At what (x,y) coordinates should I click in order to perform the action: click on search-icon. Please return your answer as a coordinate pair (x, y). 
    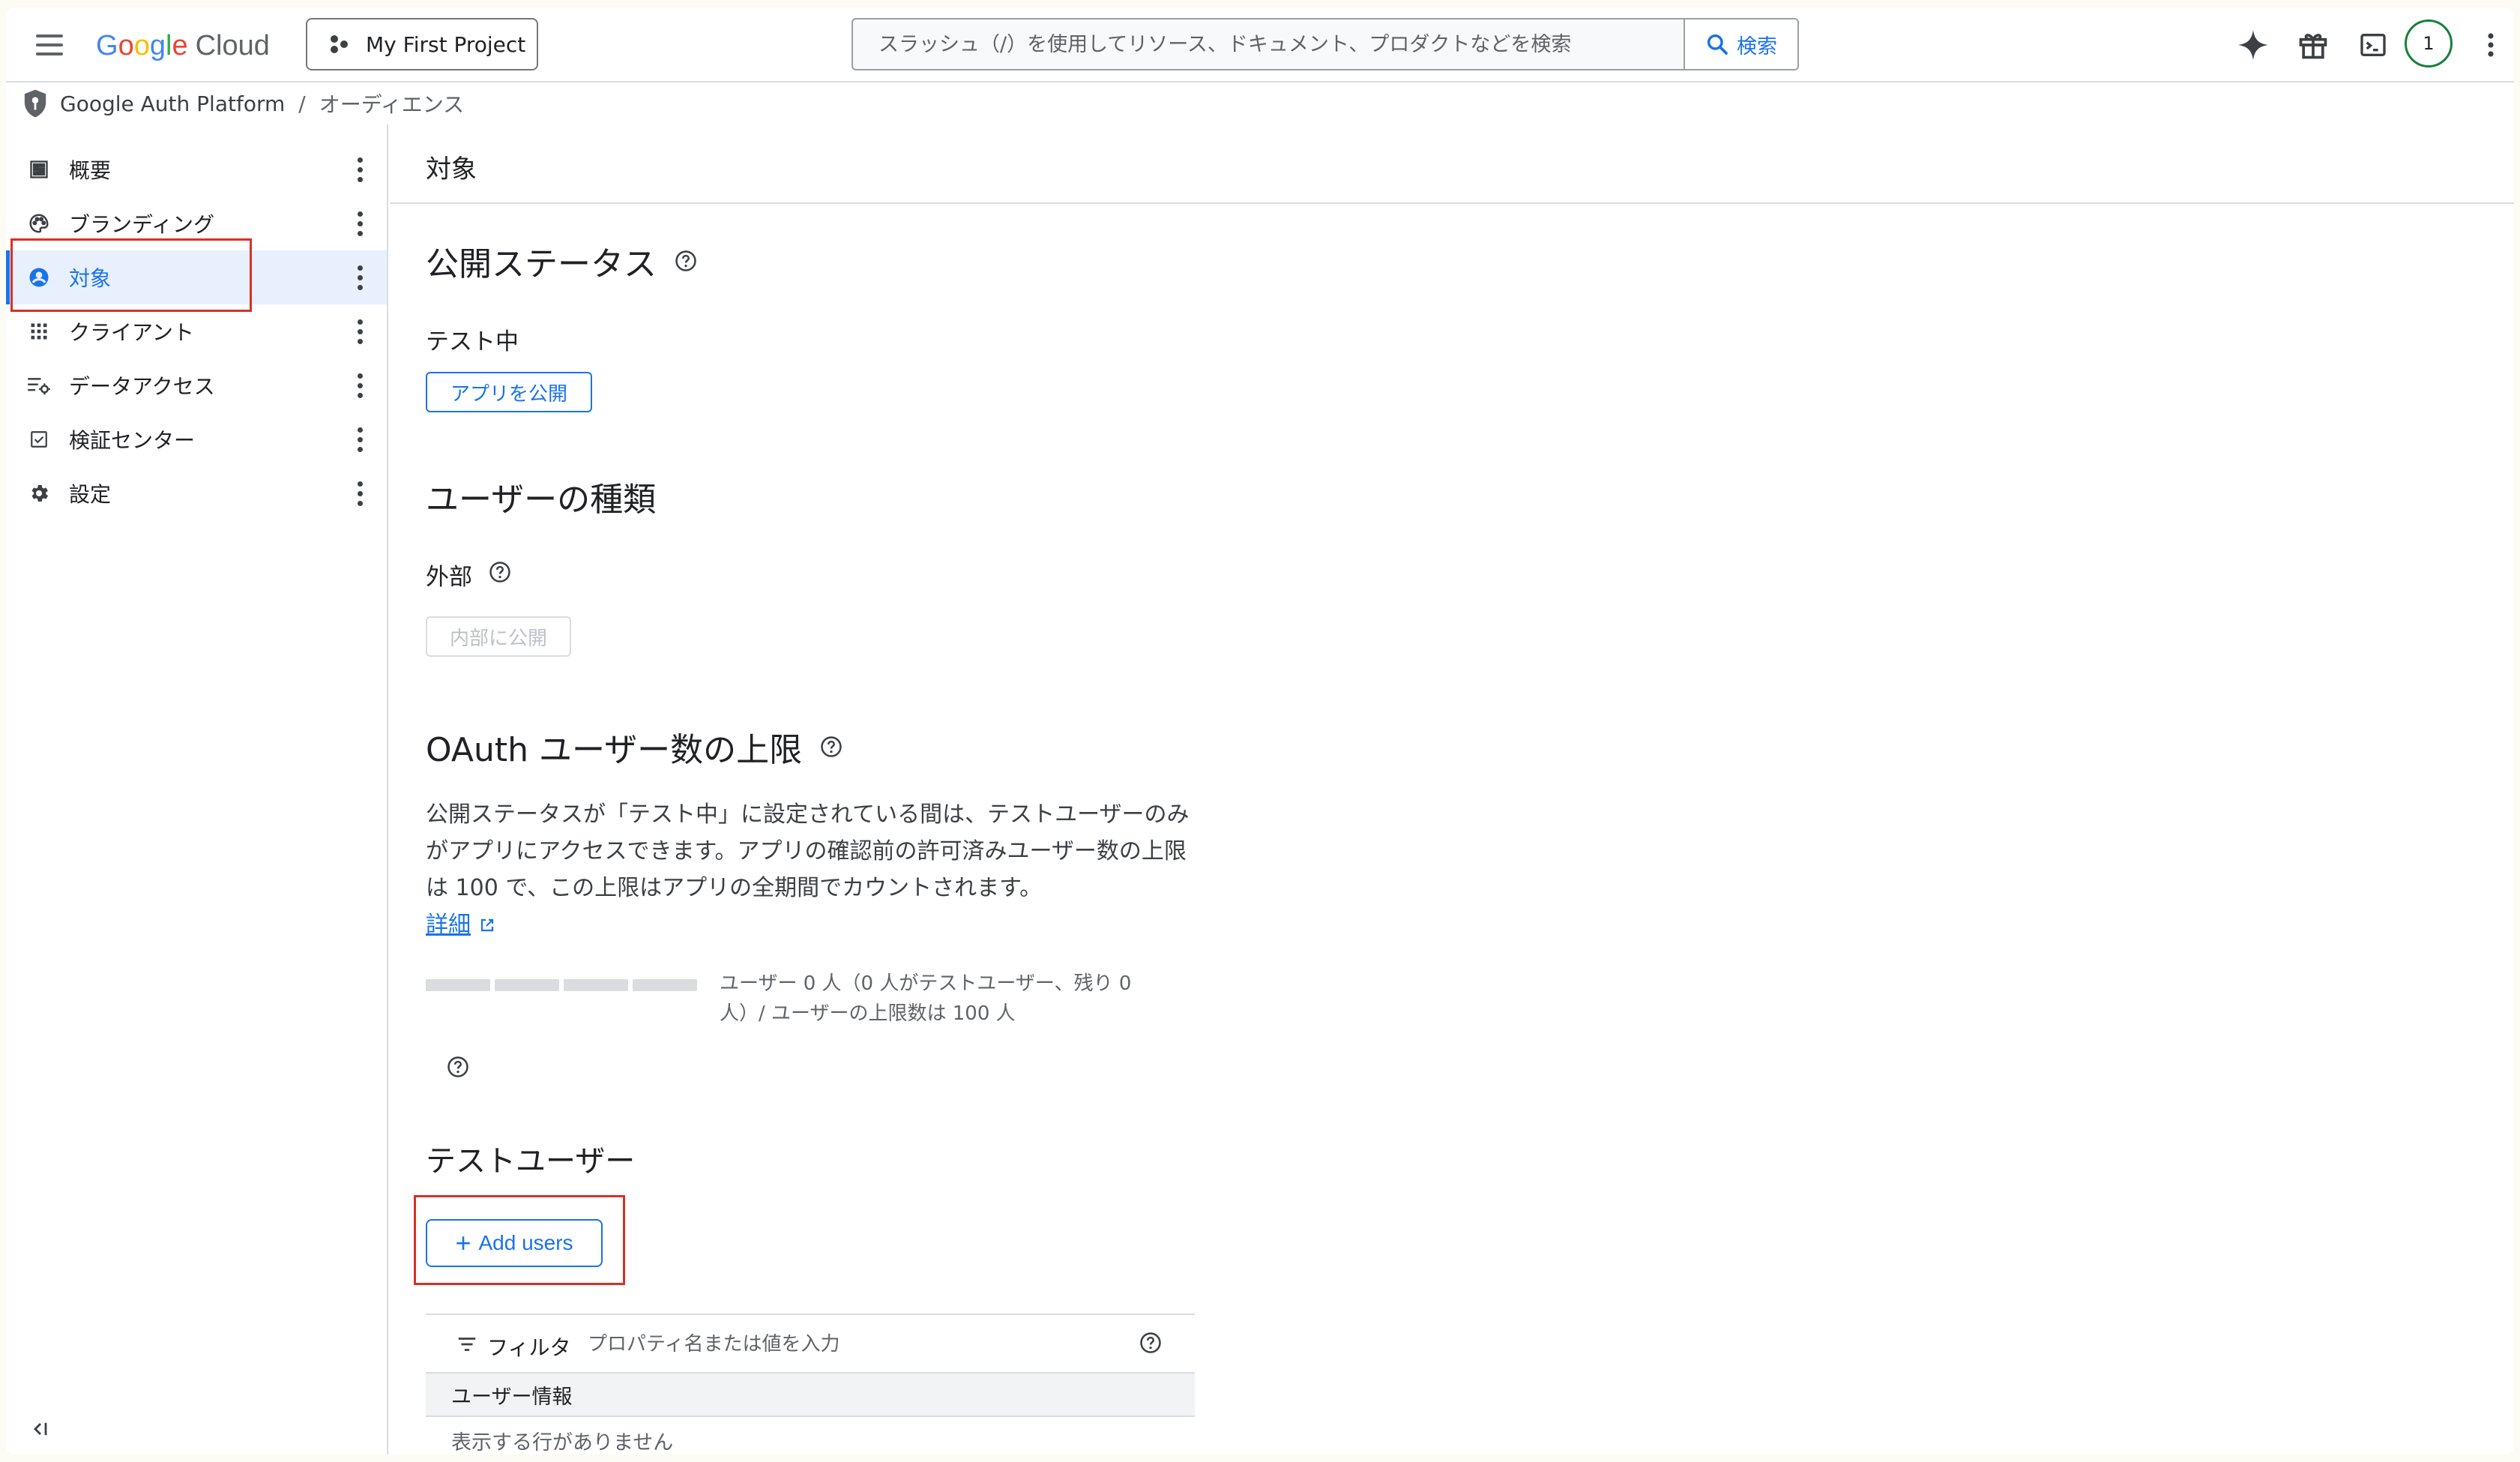
    Looking at the image, I should click on (1717, 44).